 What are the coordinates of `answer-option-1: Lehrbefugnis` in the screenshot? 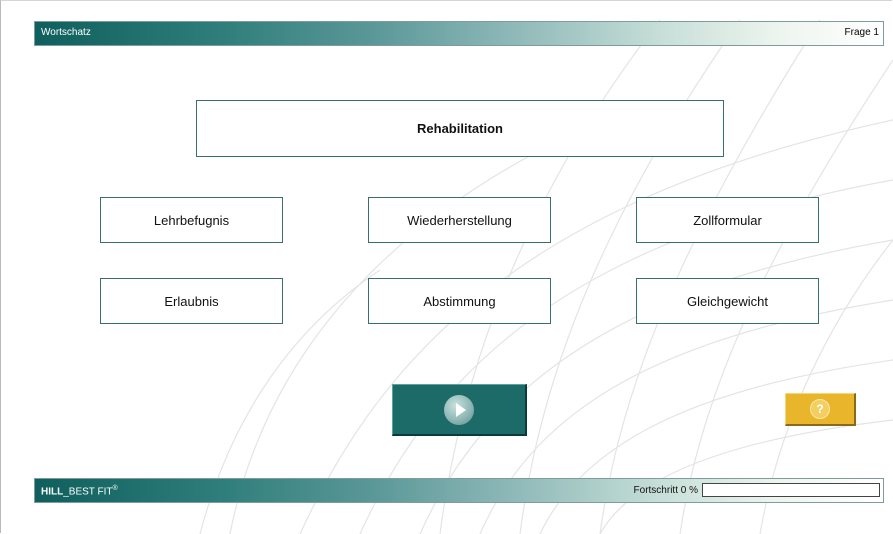 It's located at (191, 220).